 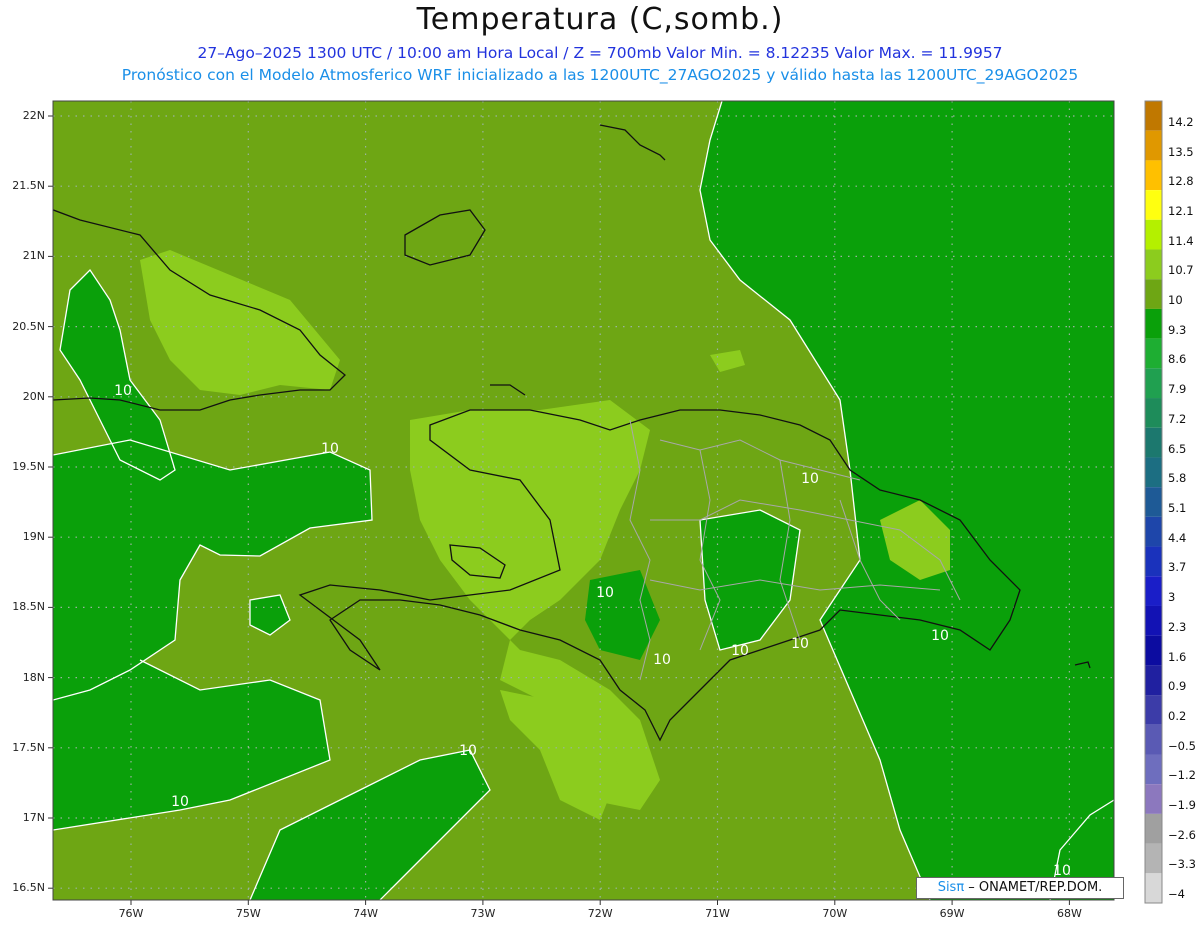 I want to click on legend-label: 11.4, so click(x=1181, y=240).